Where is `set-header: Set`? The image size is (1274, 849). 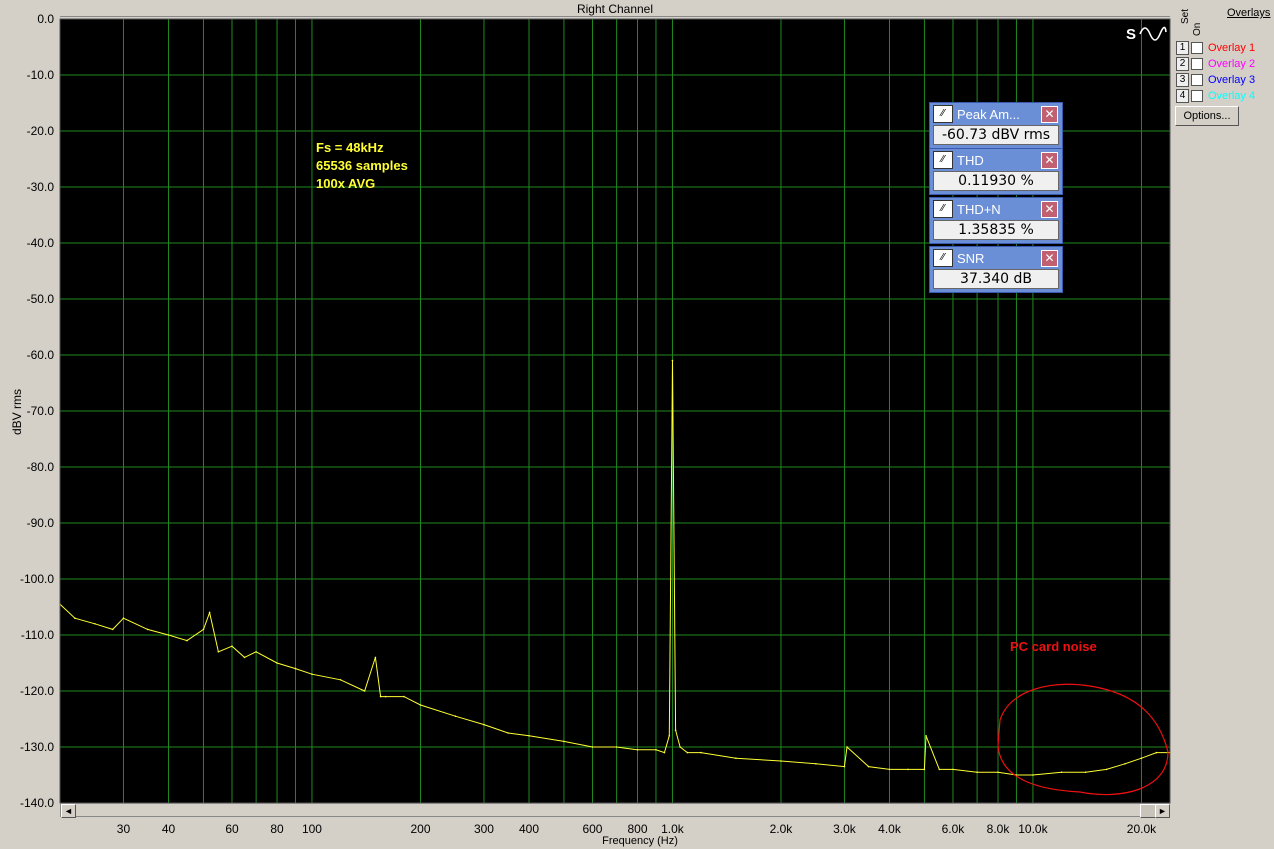
set-header: Set is located at coordinates (1185, 16).